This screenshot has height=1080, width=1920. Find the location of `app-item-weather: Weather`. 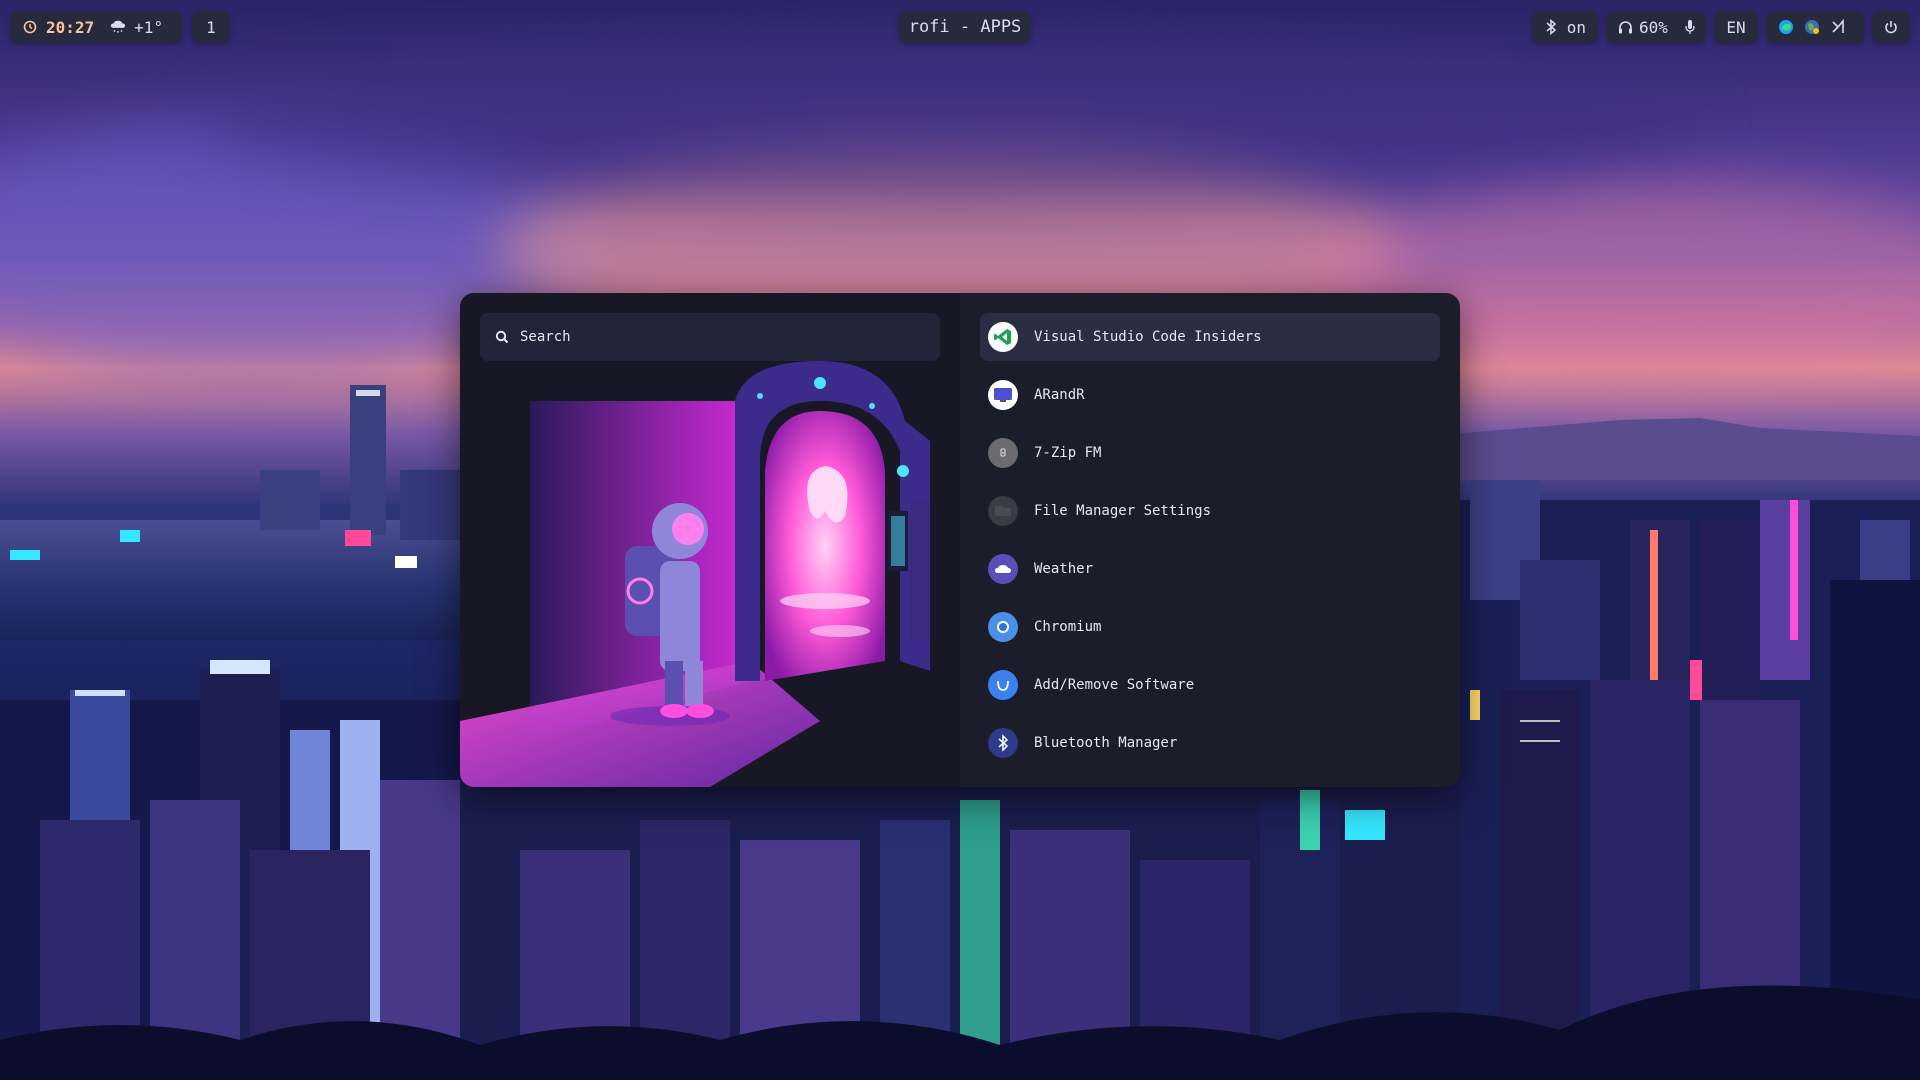

app-item-weather: Weather is located at coordinates (1210, 569).